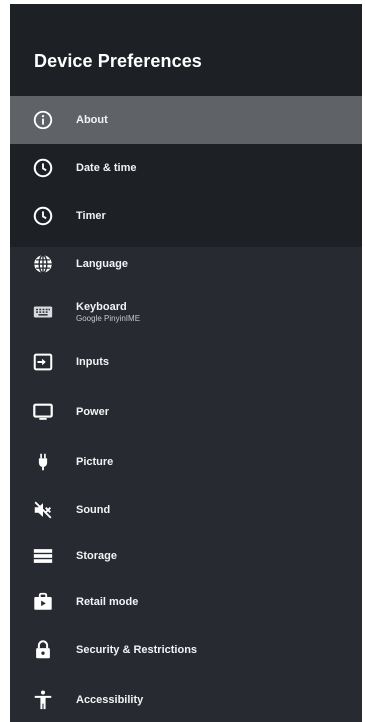 The image size is (365, 722). What do you see at coordinates (110, 700) in the screenshot?
I see `menu-item-label: Accessibility` at bounding box center [110, 700].